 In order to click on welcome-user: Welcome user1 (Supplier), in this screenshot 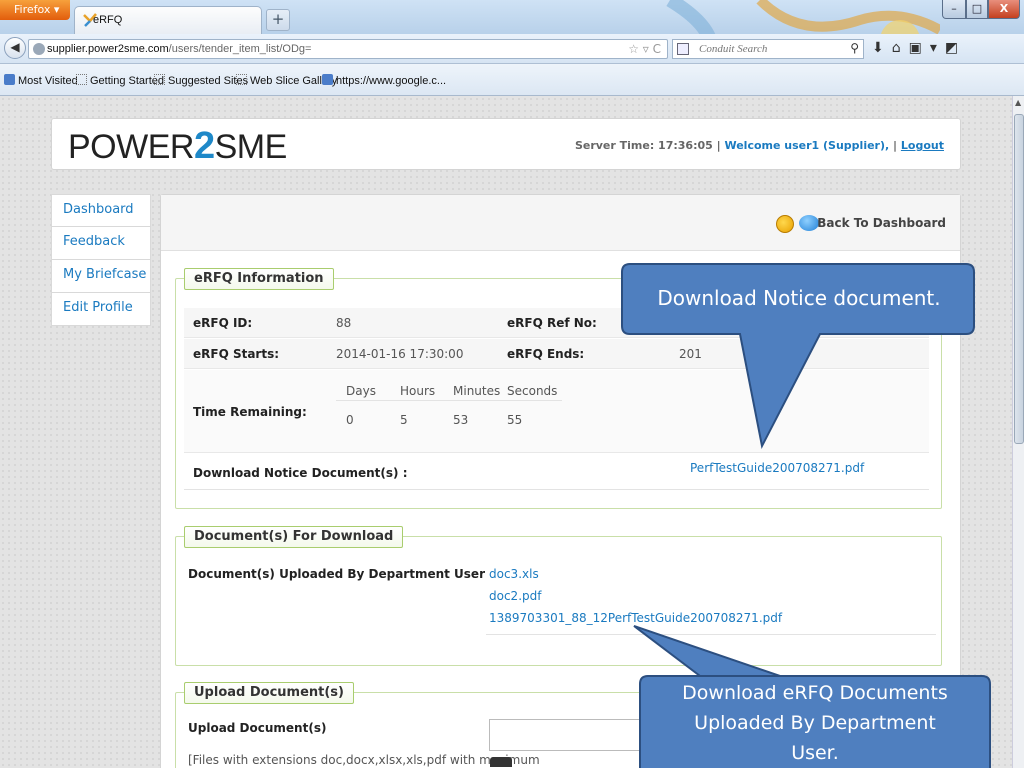, I will do `click(807, 145)`.